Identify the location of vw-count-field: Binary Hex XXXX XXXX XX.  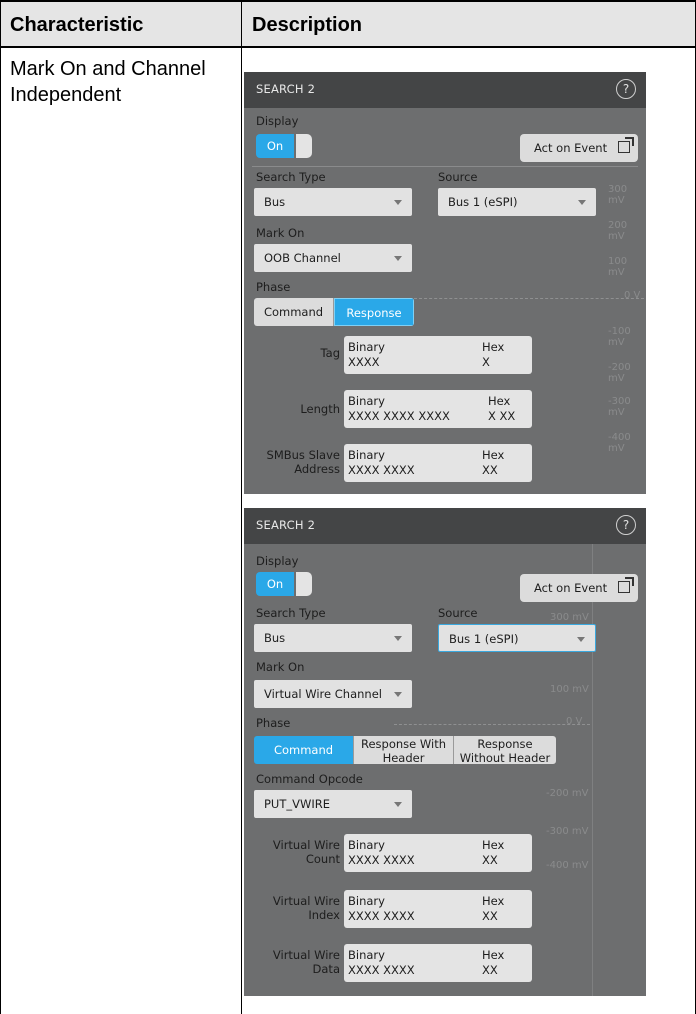
(438, 853).